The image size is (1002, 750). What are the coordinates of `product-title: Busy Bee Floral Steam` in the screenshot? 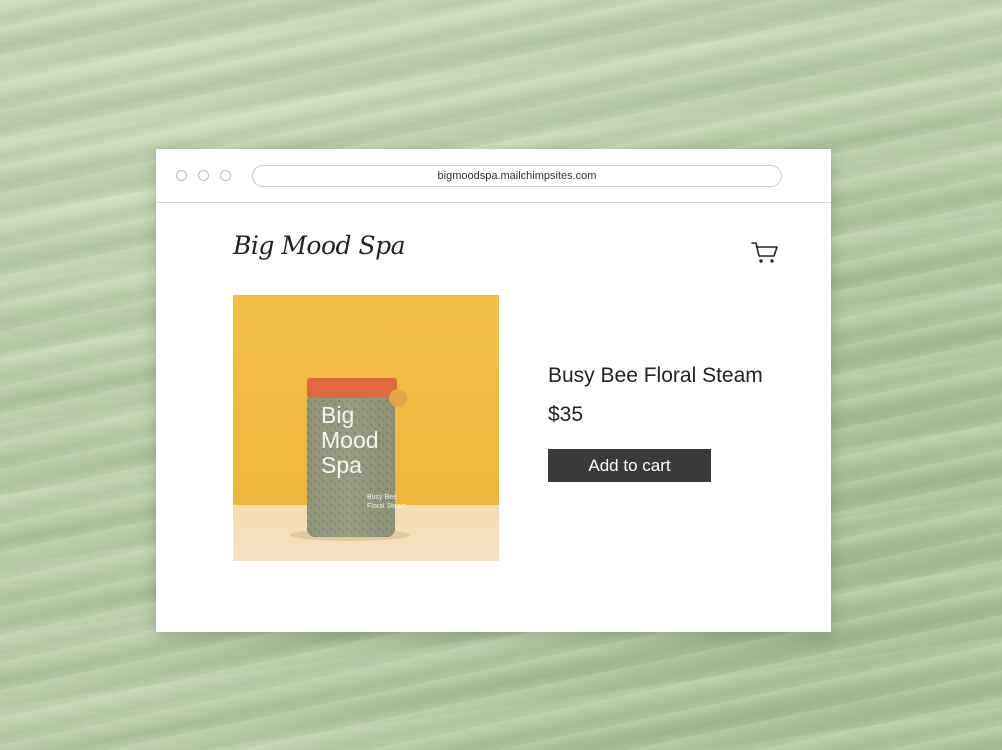 It's located at (655, 375).